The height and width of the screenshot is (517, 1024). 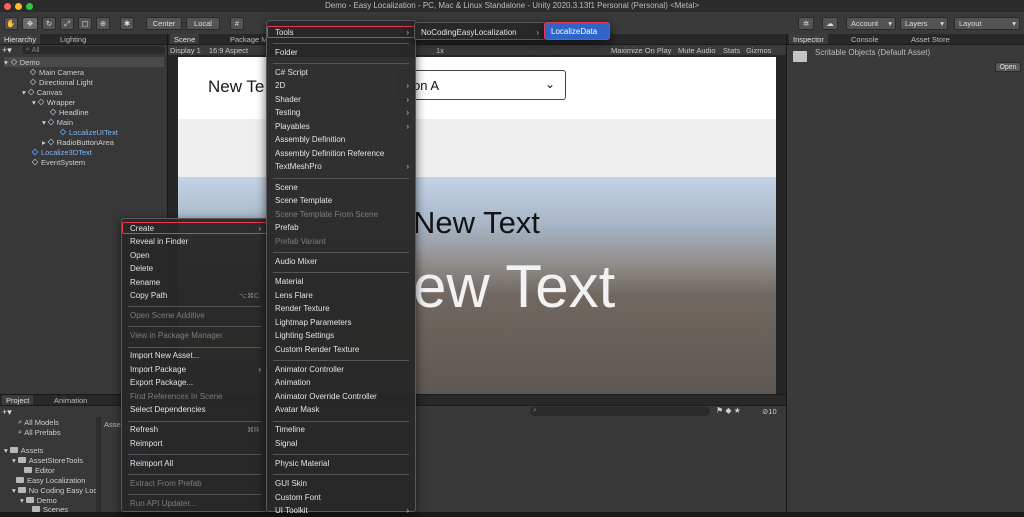 What do you see at coordinates (49, 23) in the screenshot?
I see `rotate-tool-icon: ↻` at bounding box center [49, 23].